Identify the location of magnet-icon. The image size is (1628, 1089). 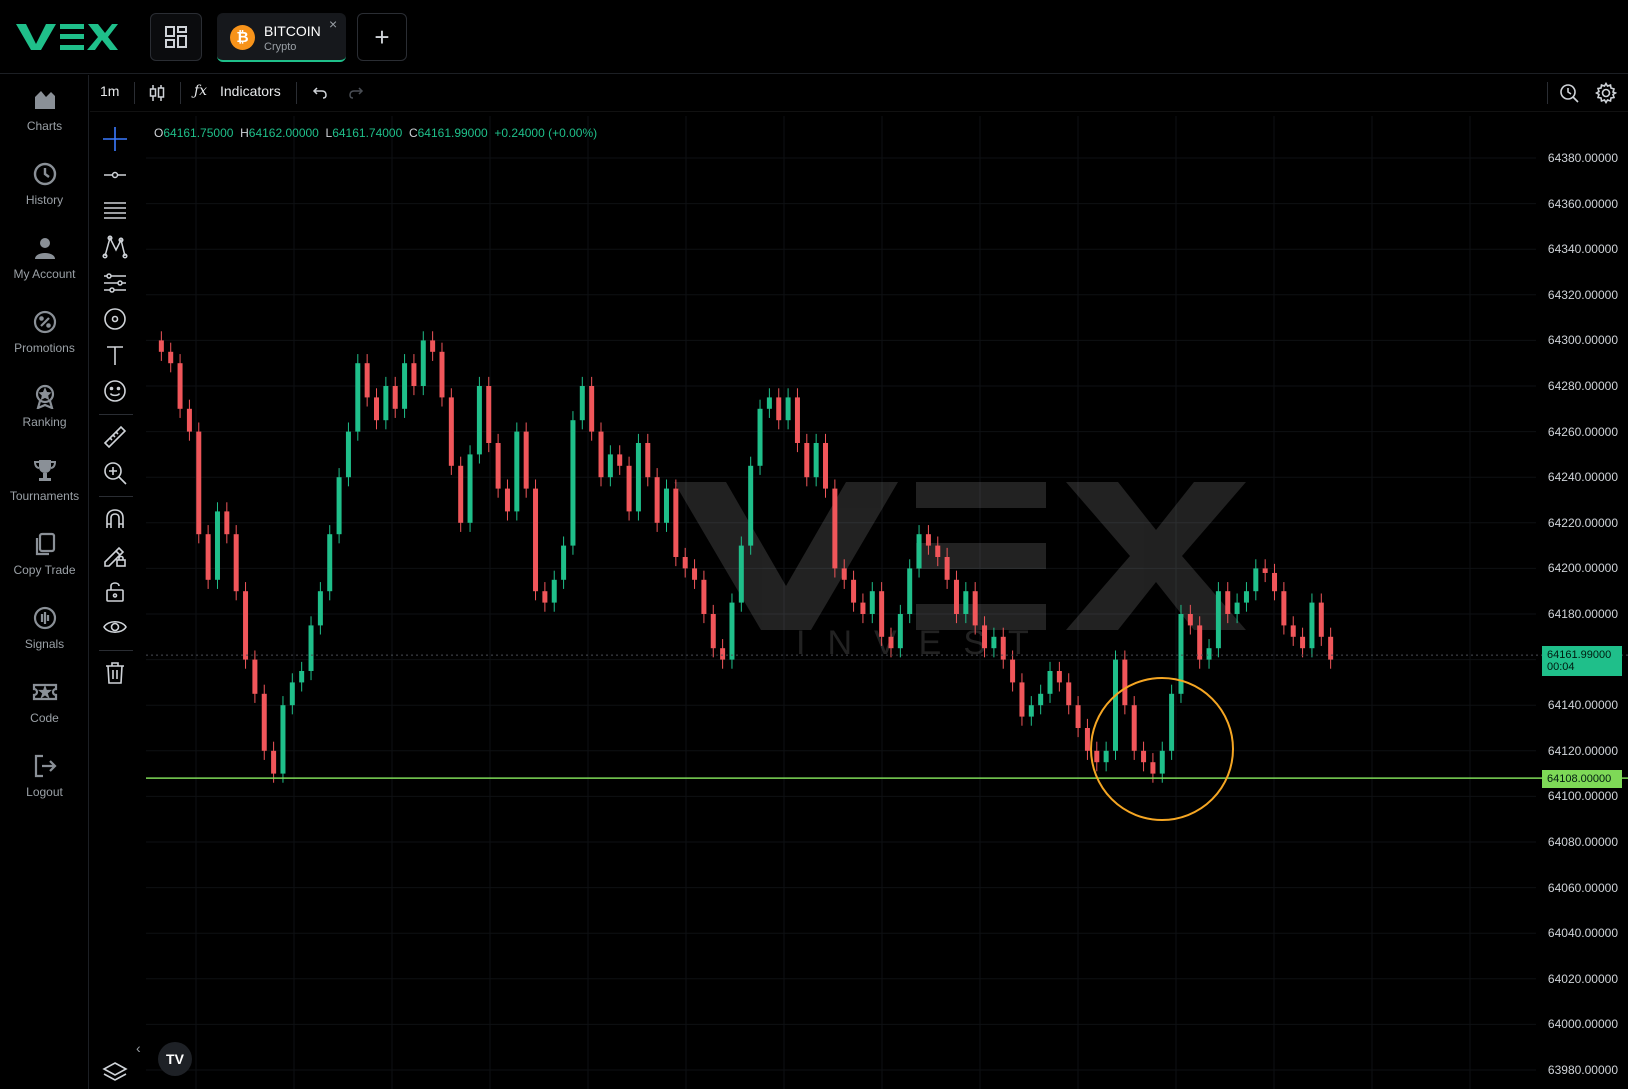
(115, 518).